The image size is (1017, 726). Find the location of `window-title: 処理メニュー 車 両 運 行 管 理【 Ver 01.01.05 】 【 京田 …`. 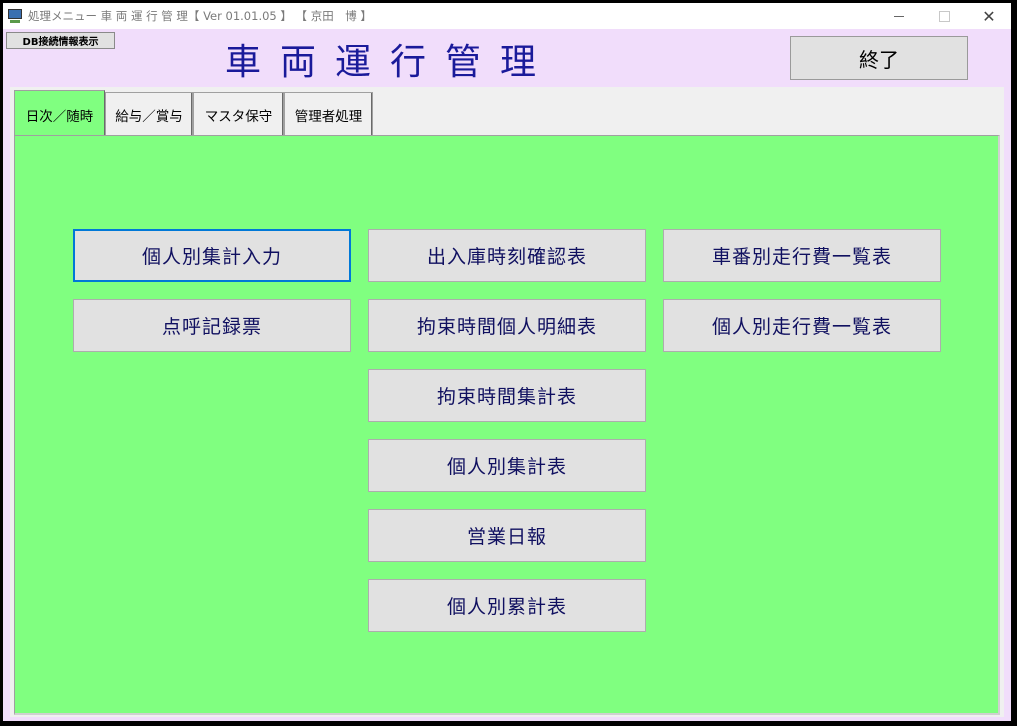

window-title: 処理メニュー 車 両 運 行 管 理【 Ver 01.01.05 】 【 京田 … is located at coordinates (200, 16).